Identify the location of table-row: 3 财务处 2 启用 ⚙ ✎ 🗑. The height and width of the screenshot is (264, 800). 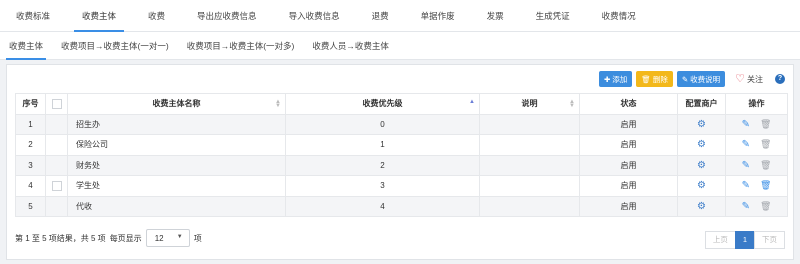
(401, 165).